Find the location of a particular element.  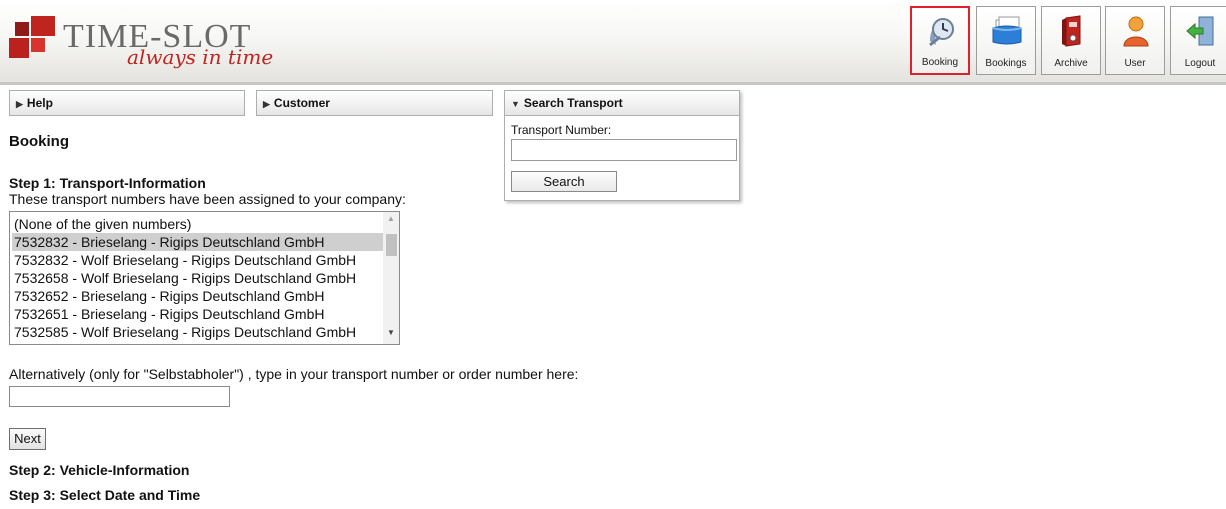

search-transport-title: Search Transport is located at coordinates (573, 103).